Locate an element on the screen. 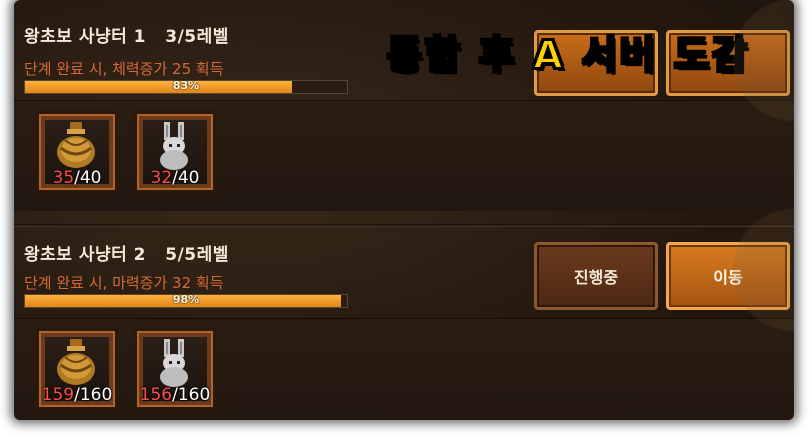 The image size is (812, 437). item-count: 159/160 is located at coordinates (77, 395).